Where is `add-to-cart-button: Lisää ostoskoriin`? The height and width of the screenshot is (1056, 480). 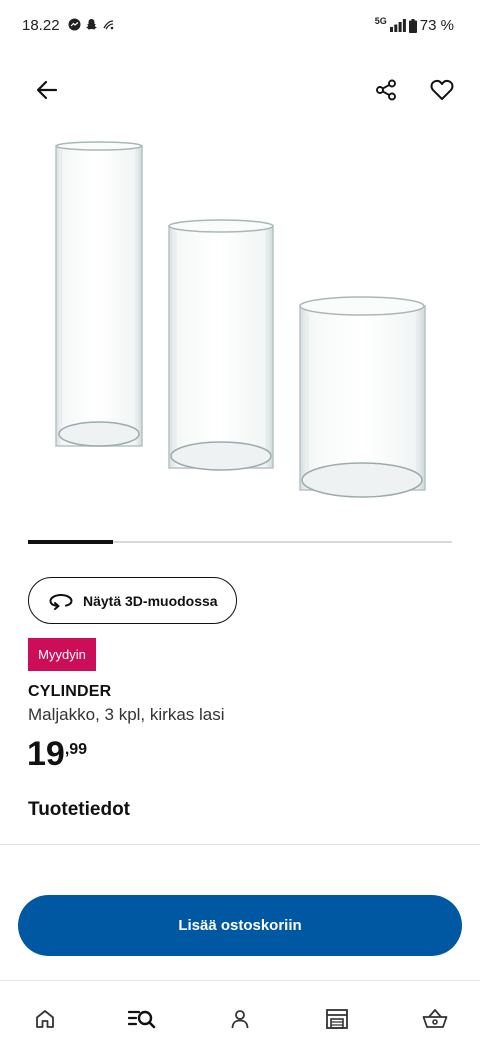 add-to-cart-button: Lisää ostoskoriin is located at coordinates (240, 925).